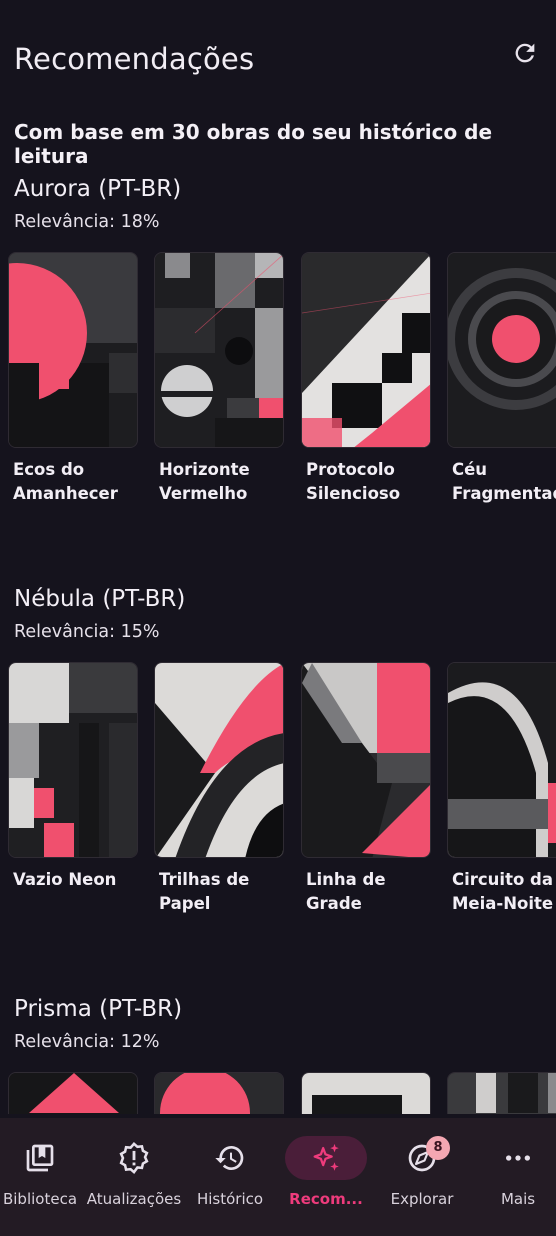  What do you see at coordinates (438, 1148) in the screenshot?
I see `notification-badge: 8` at bounding box center [438, 1148].